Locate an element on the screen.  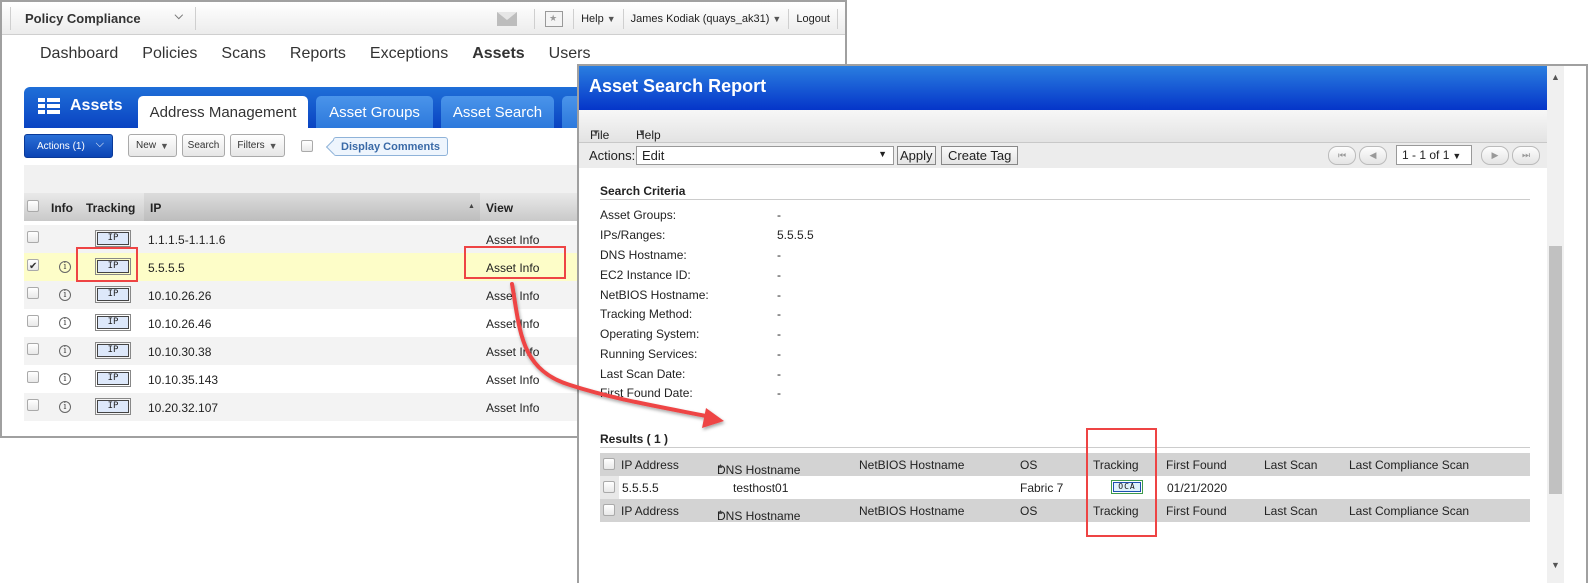
nav-reports: Reports is located at coordinates (318, 54).